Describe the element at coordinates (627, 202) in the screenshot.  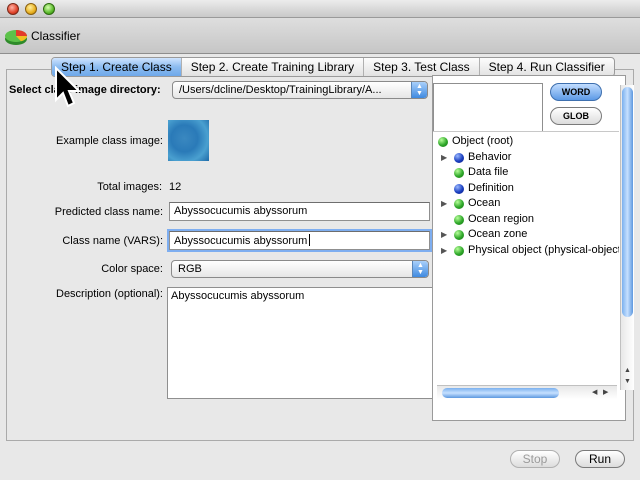
I see `vertical-scroll-thumb` at that location.